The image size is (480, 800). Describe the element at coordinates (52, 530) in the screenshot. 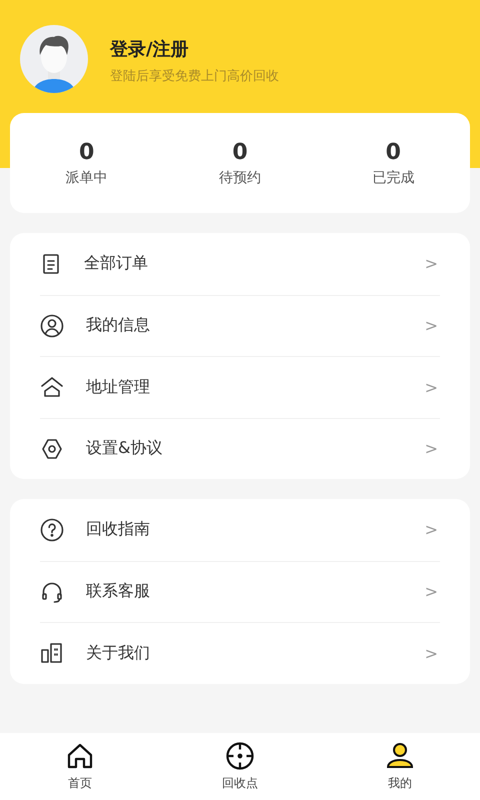

I see `question-icon` at that location.